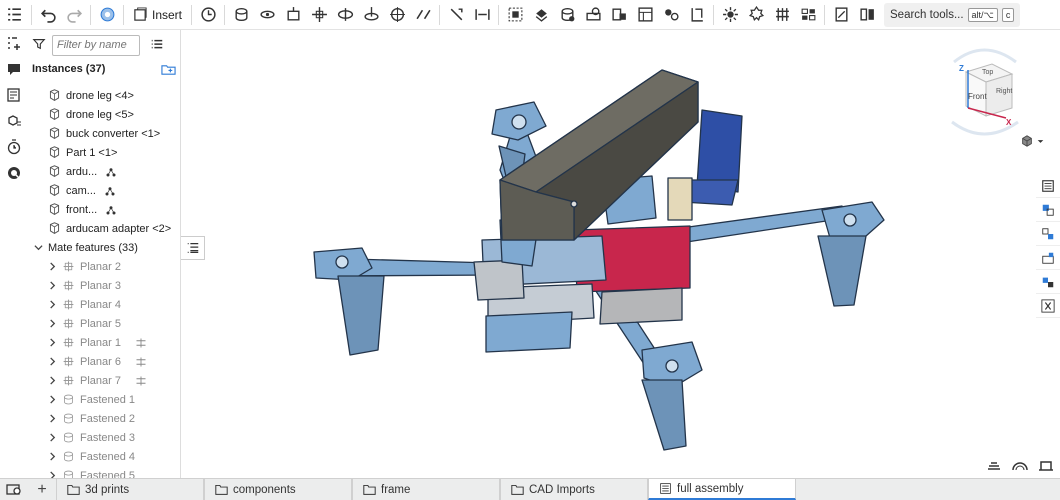  Describe the element at coordinates (104, 437) in the screenshot. I see `mate-row: Fastened 3` at that location.